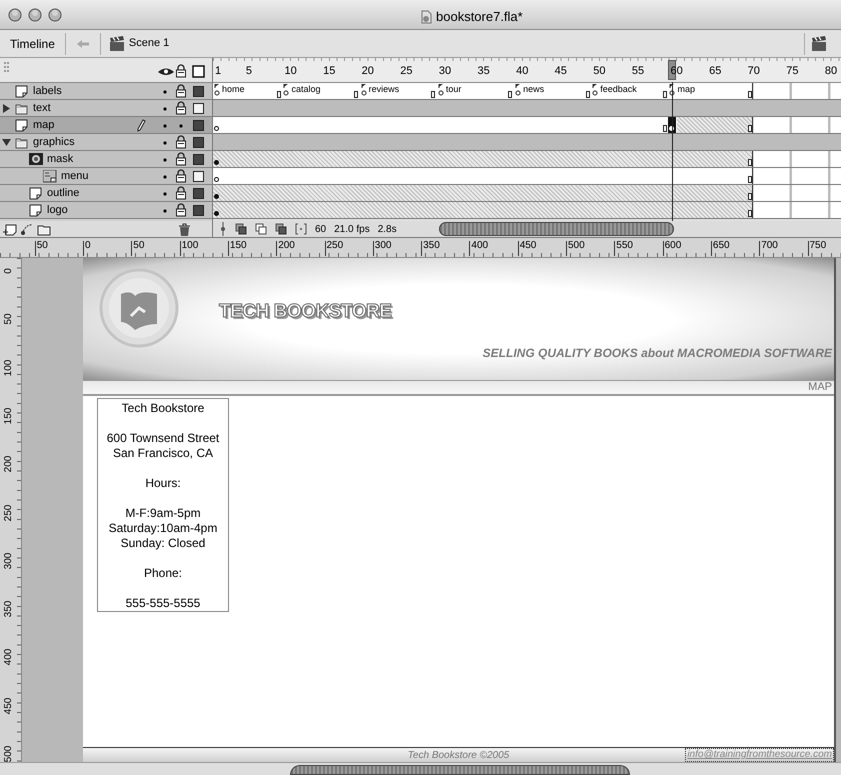  What do you see at coordinates (54, 142) in the screenshot?
I see `layer-name: graphics` at bounding box center [54, 142].